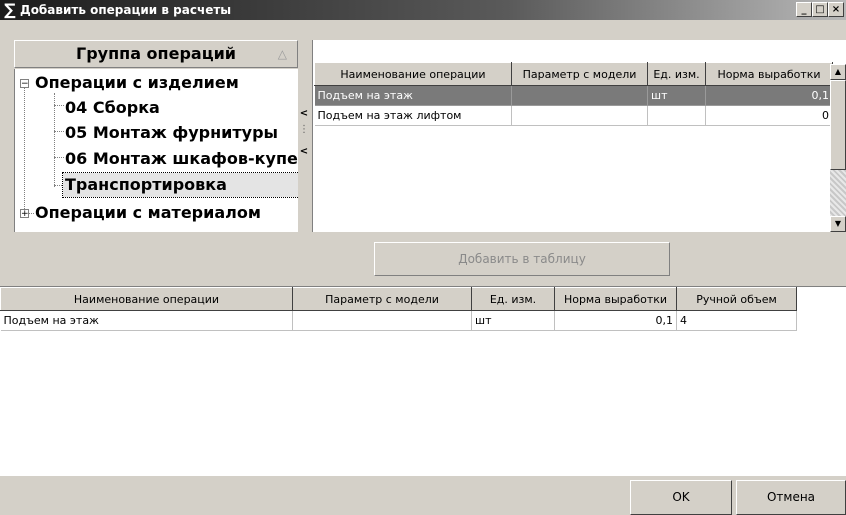 This screenshot has width=846, height=515. What do you see at coordinates (146, 184) in the screenshot?
I see `tree-node-label: Транспортировка` at bounding box center [146, 184].